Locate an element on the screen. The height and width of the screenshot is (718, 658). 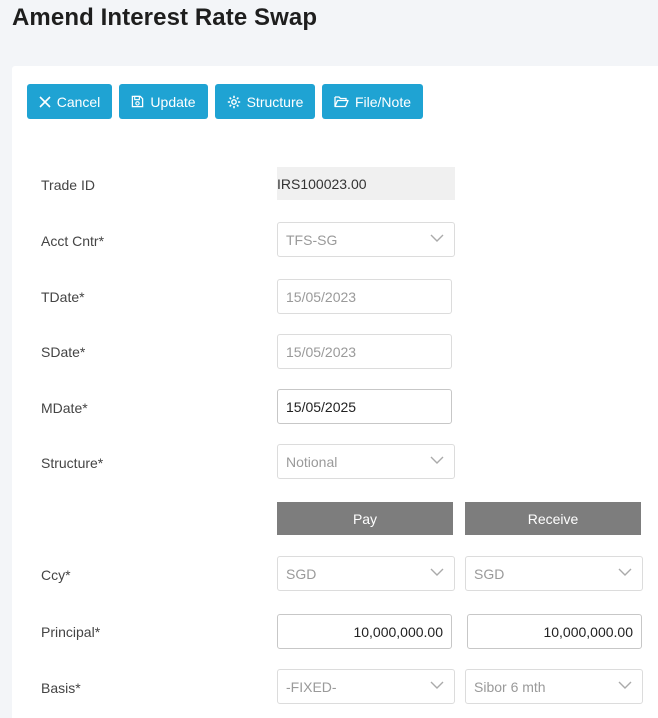
structure-value: Notional is located at coordinates (312, 461).